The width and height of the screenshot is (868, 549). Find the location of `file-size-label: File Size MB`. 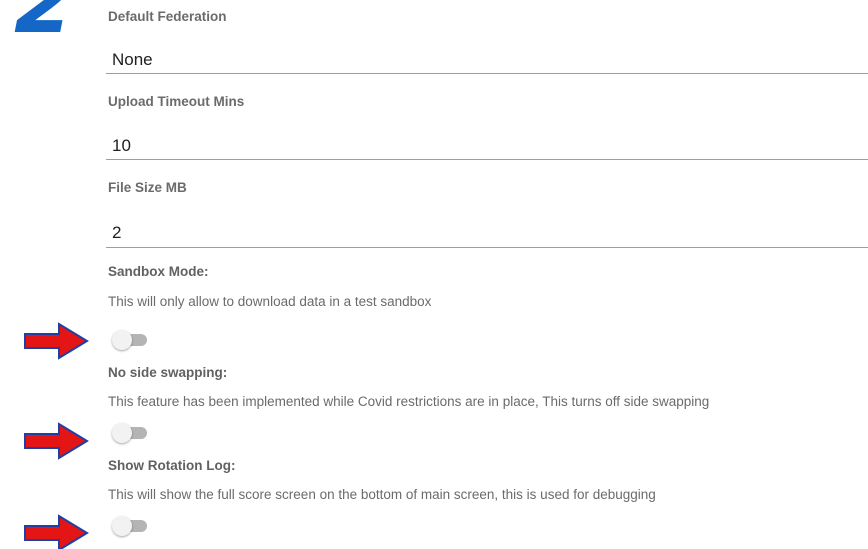

file-size-label: File Size MB is located at coordinates (147, 187).